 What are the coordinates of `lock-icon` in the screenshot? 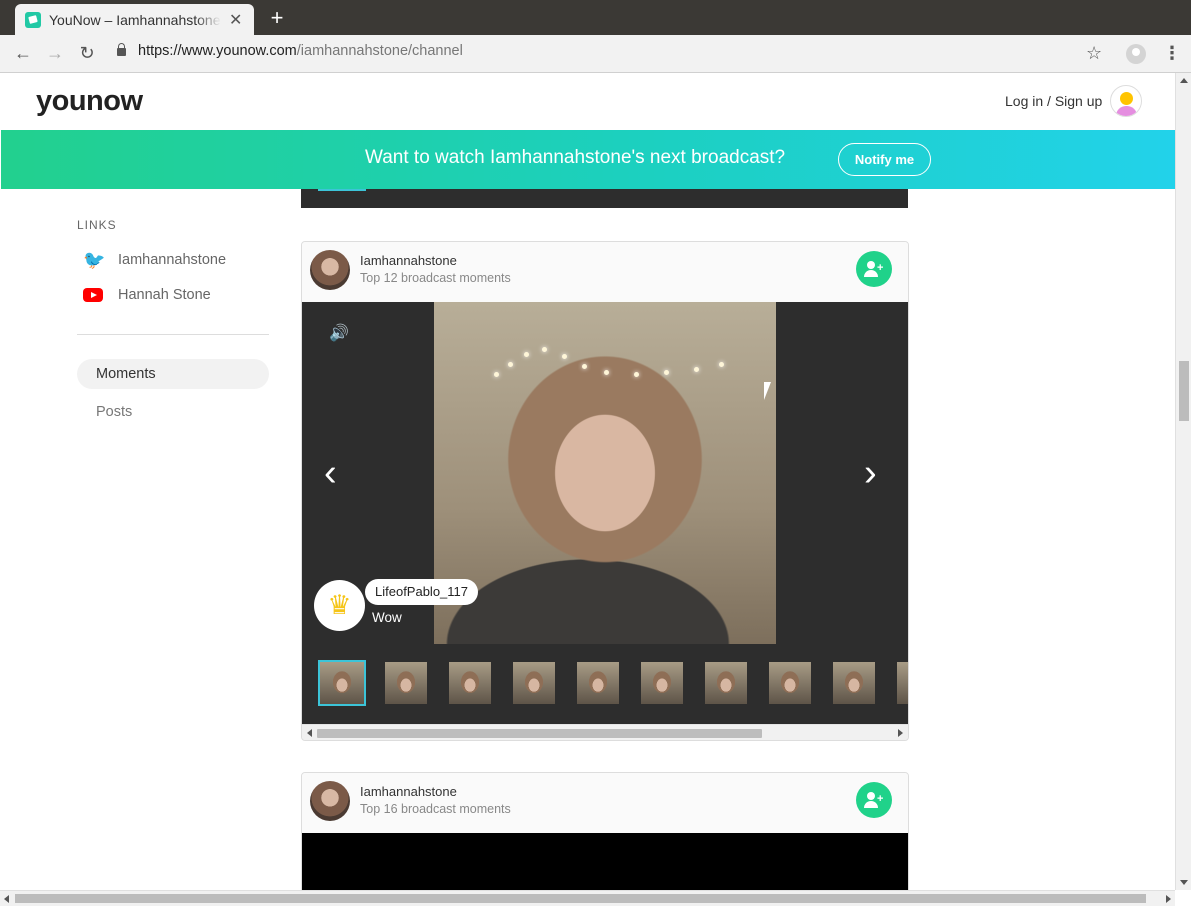 It's located at (121, 49).